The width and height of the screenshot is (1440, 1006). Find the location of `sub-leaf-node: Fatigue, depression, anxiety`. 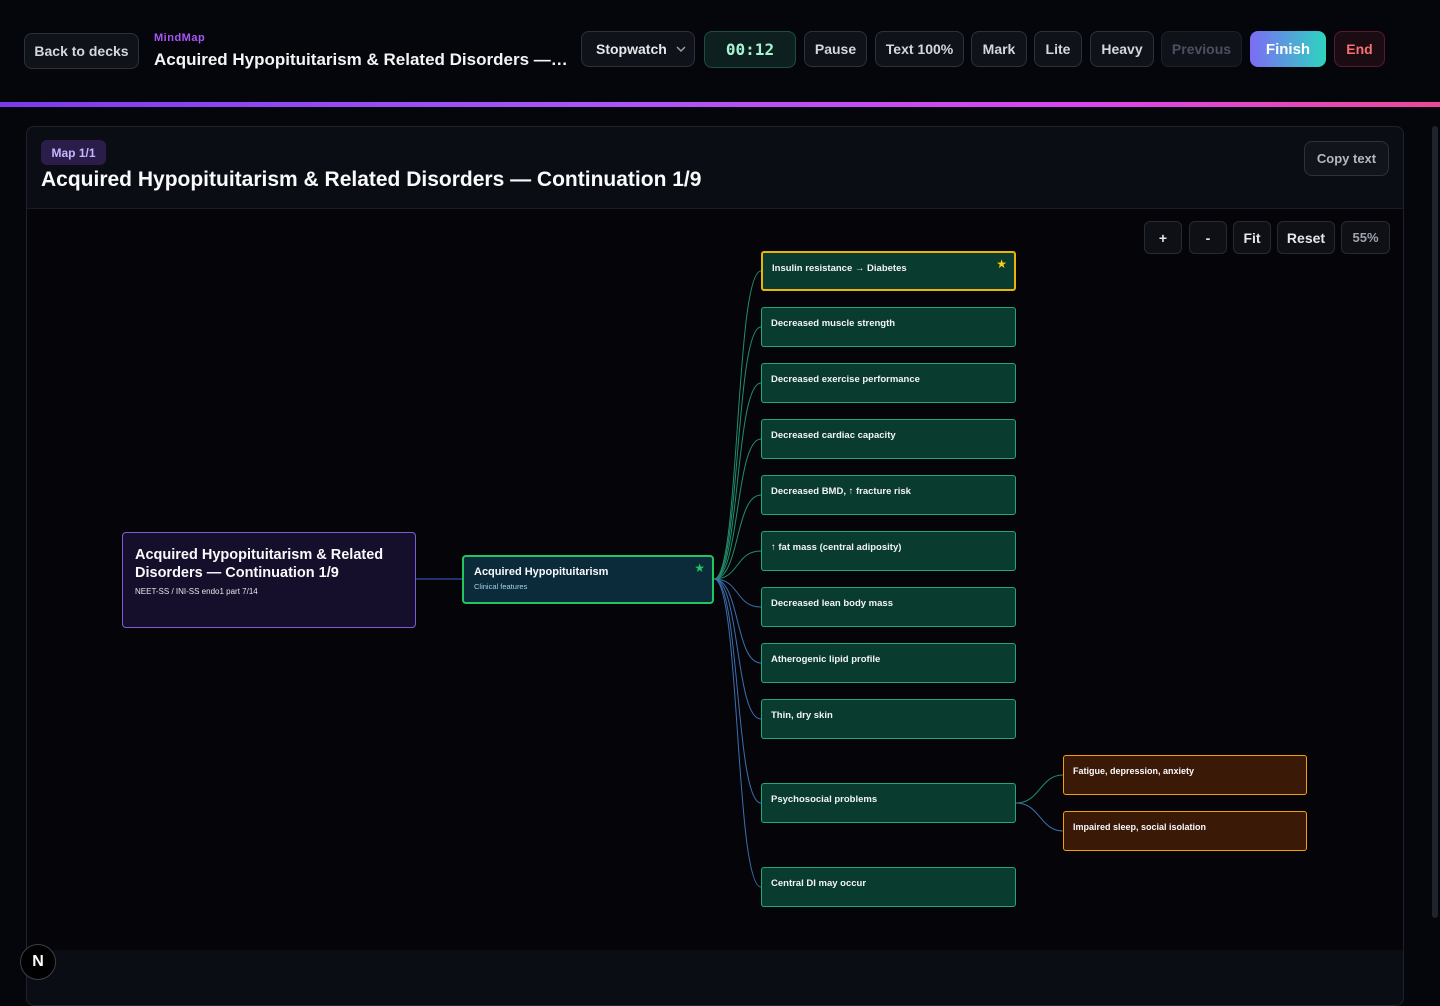

sub-leaf-node: Fatigue, depression, anxiety is located at coordinates (1185, 775).